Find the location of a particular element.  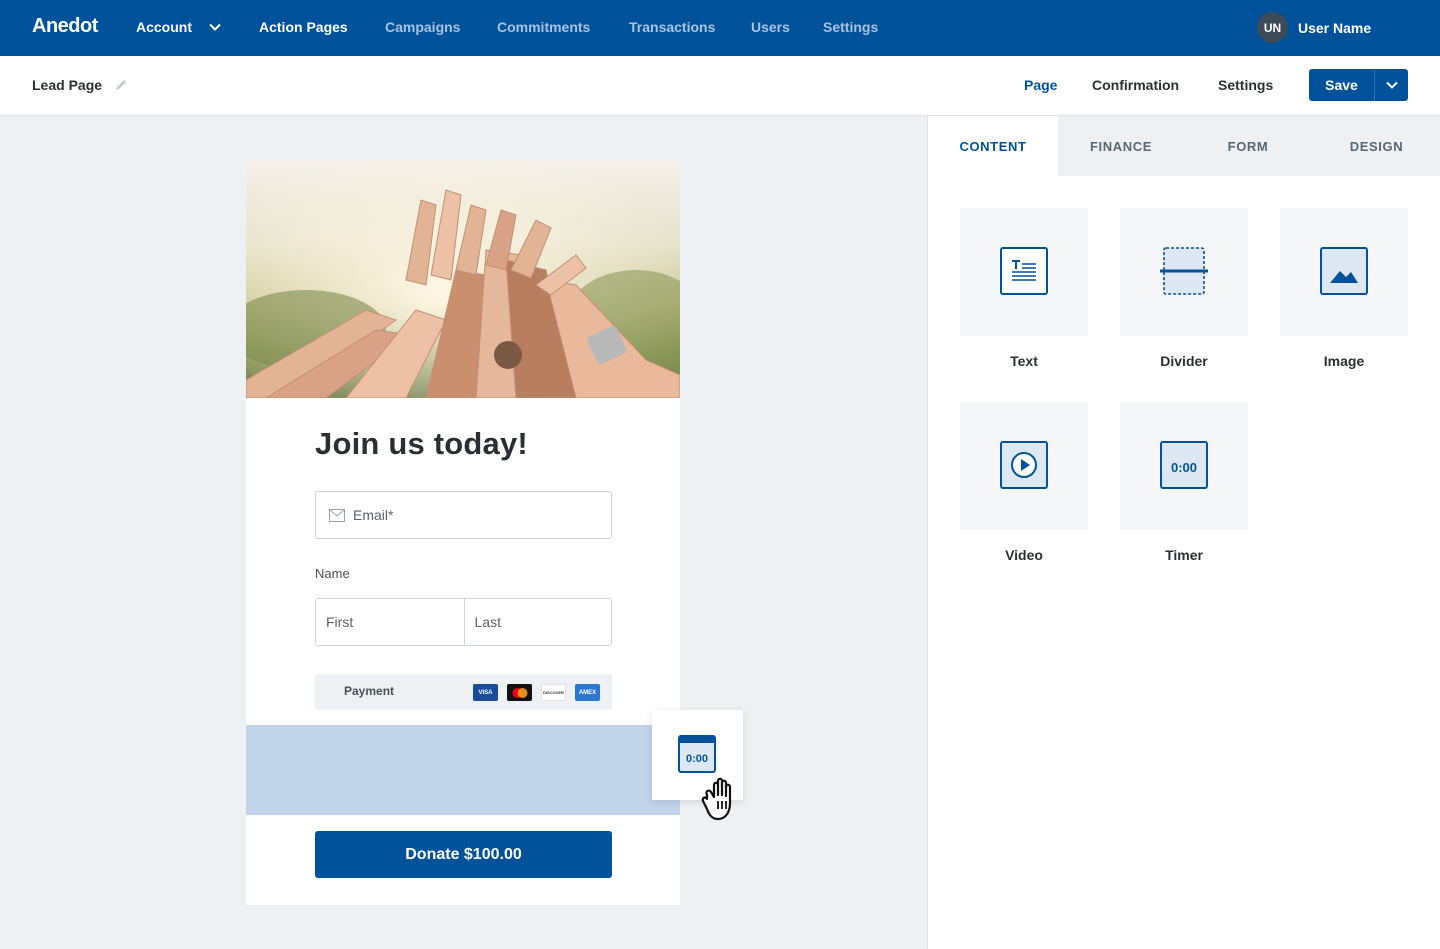

payment-label: Payment is located at coordinates (369, 691).